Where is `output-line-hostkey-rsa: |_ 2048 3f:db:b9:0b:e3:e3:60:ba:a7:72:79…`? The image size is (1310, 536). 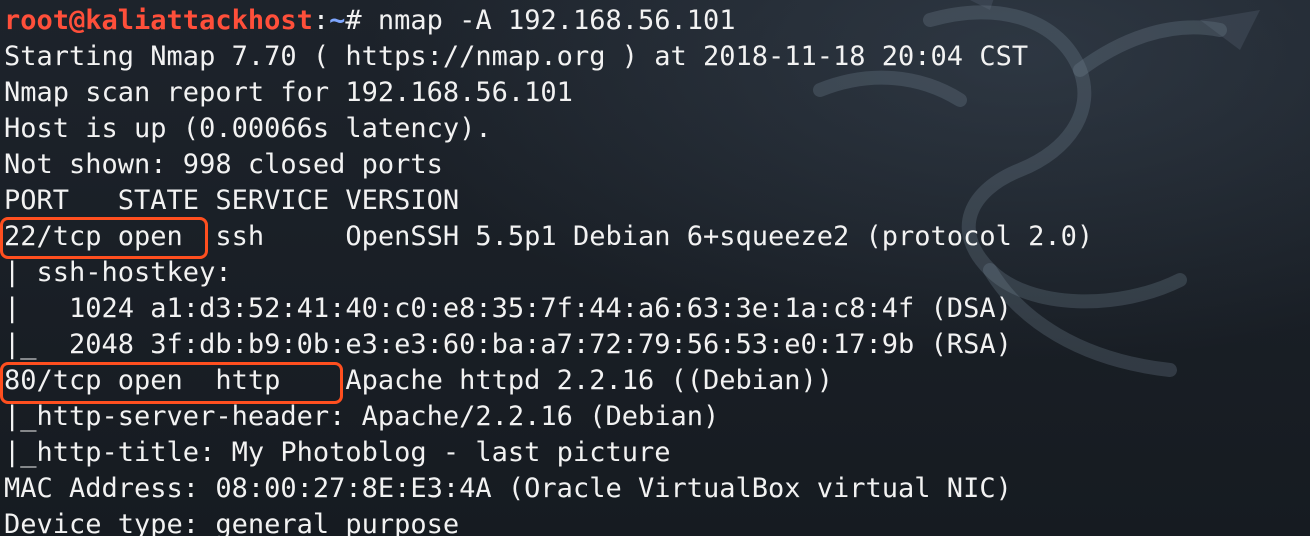
output-line-hostkey-rsa: |_ 2048 3f:db:b9:0b:e3:e3:60:ba:a7:72:79… is located at coordinates (508, 344).